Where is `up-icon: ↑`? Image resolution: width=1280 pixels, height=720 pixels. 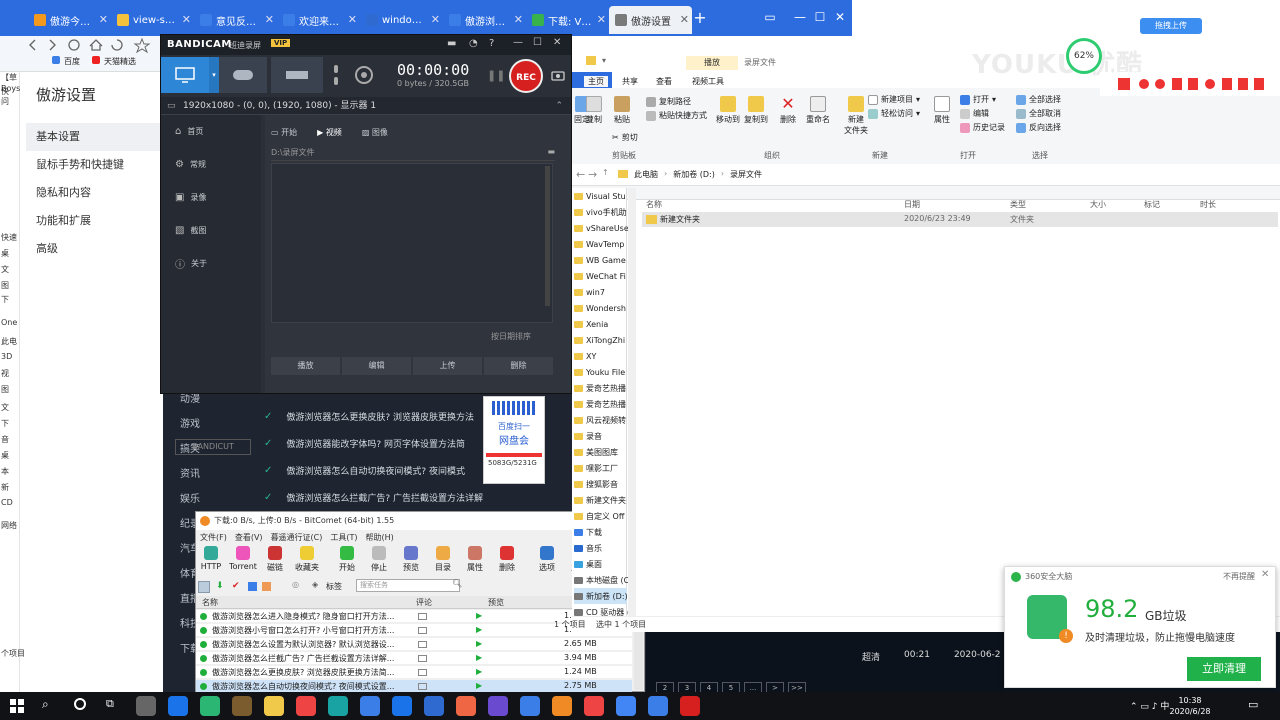 up-icon: ↑ is located at coordinates (605, 172).